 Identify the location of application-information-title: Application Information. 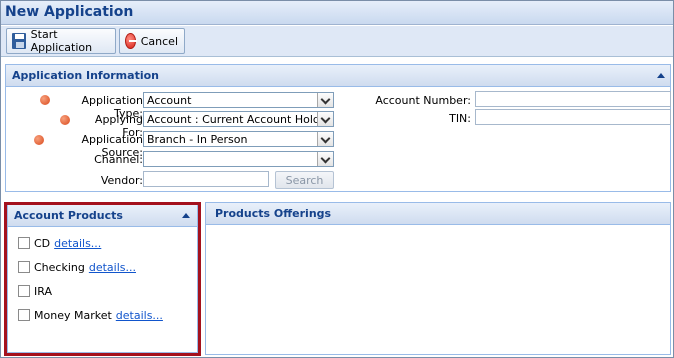
(85, 75).